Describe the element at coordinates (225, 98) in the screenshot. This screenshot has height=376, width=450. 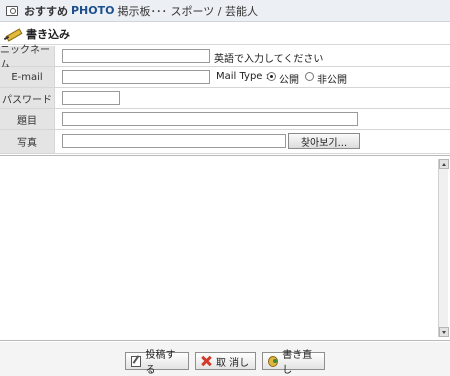
I see `password-row: パスワード` at that location.